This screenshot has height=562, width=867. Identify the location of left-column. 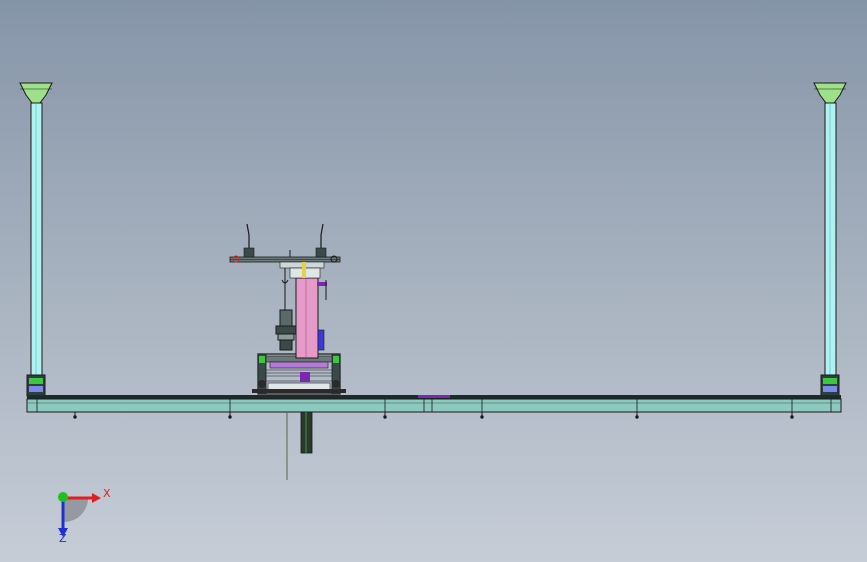
(36, 239).